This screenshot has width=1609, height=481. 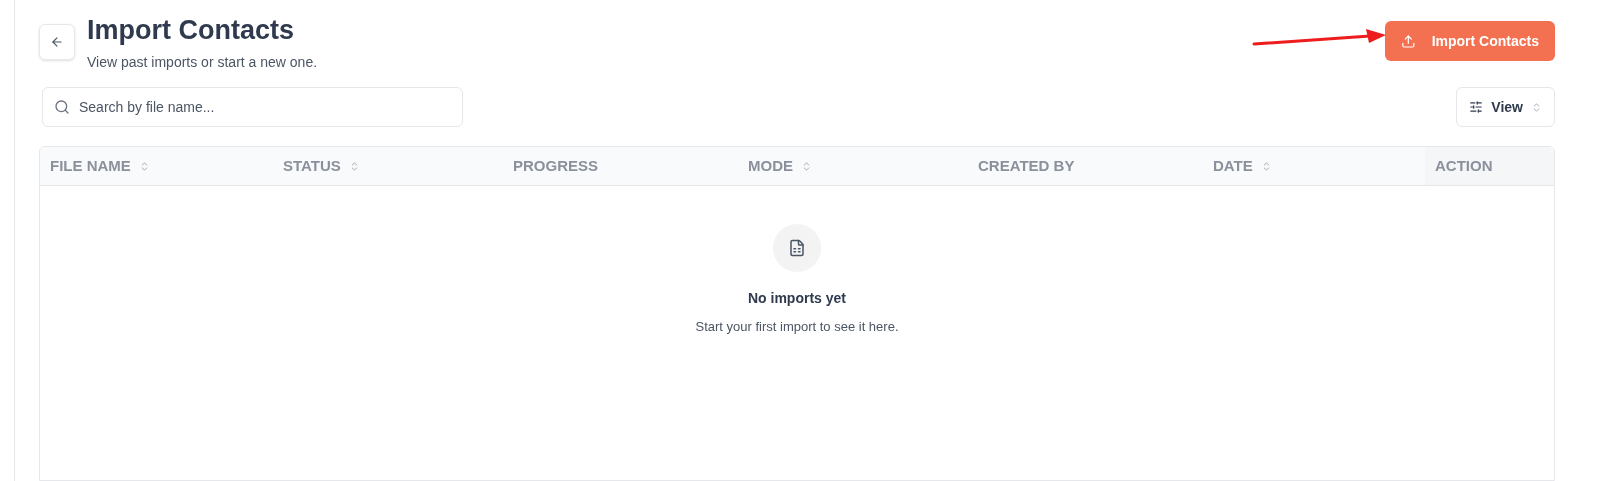 I want to click on search-icon, so click(x=62, y=107).